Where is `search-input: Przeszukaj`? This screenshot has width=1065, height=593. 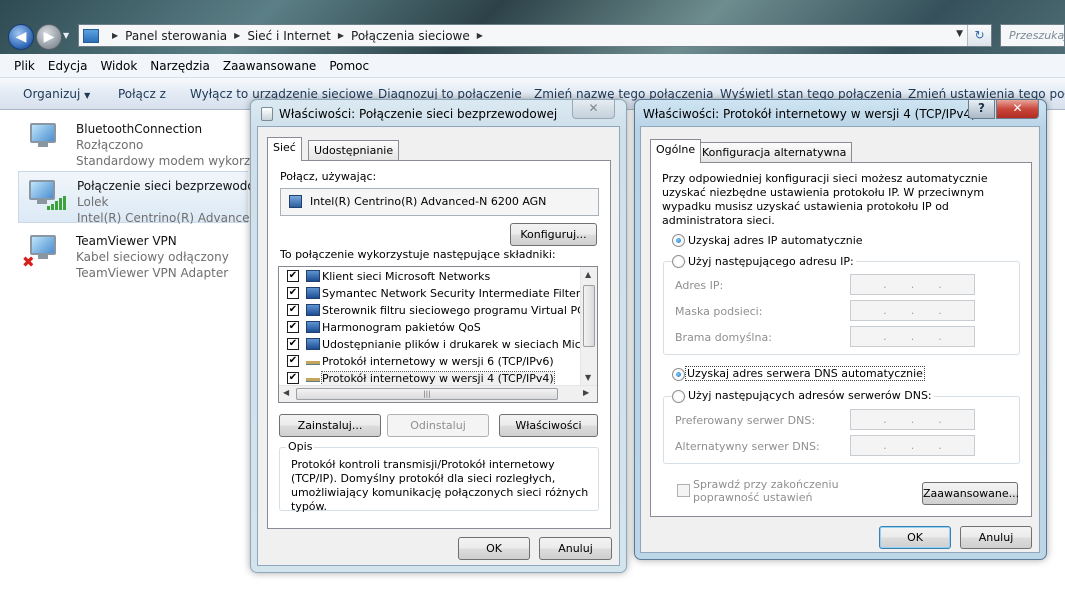
search-input: Przeszukaj is located at coordinates (1032, 35).